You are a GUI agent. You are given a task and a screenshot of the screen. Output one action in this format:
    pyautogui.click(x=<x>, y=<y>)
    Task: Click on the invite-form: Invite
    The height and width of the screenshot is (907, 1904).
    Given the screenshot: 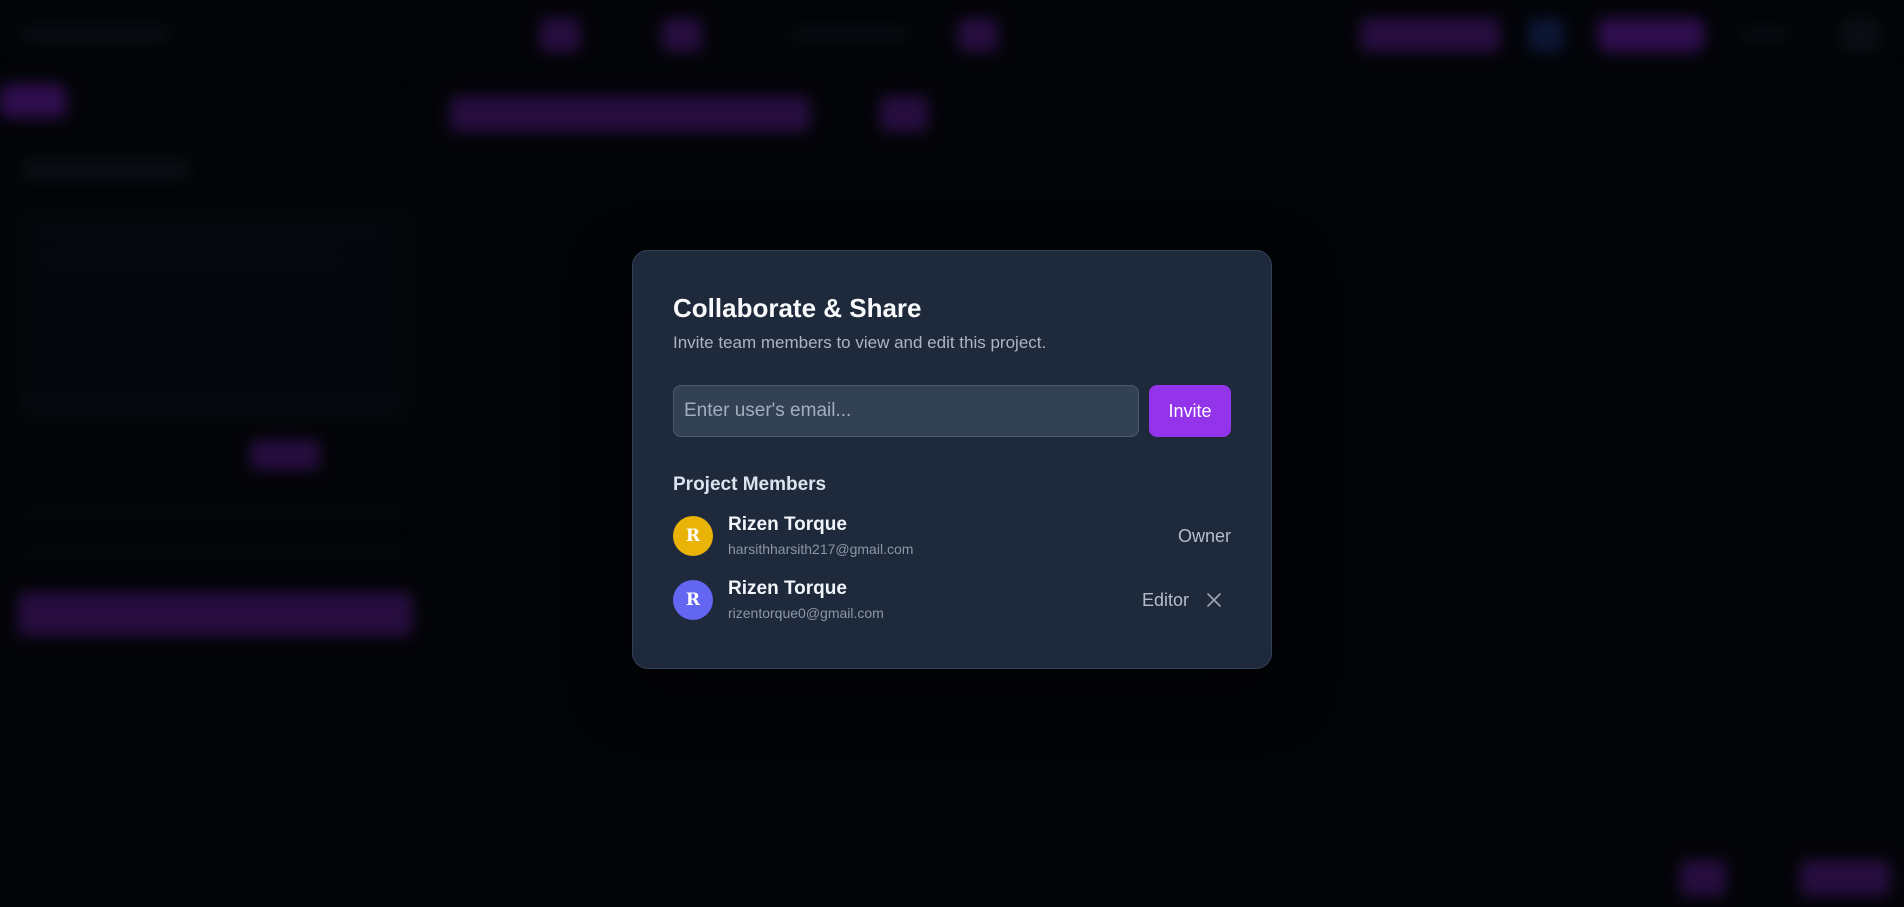 What is the action you would take?
    pyautogui.click(x=952, y=411)
    